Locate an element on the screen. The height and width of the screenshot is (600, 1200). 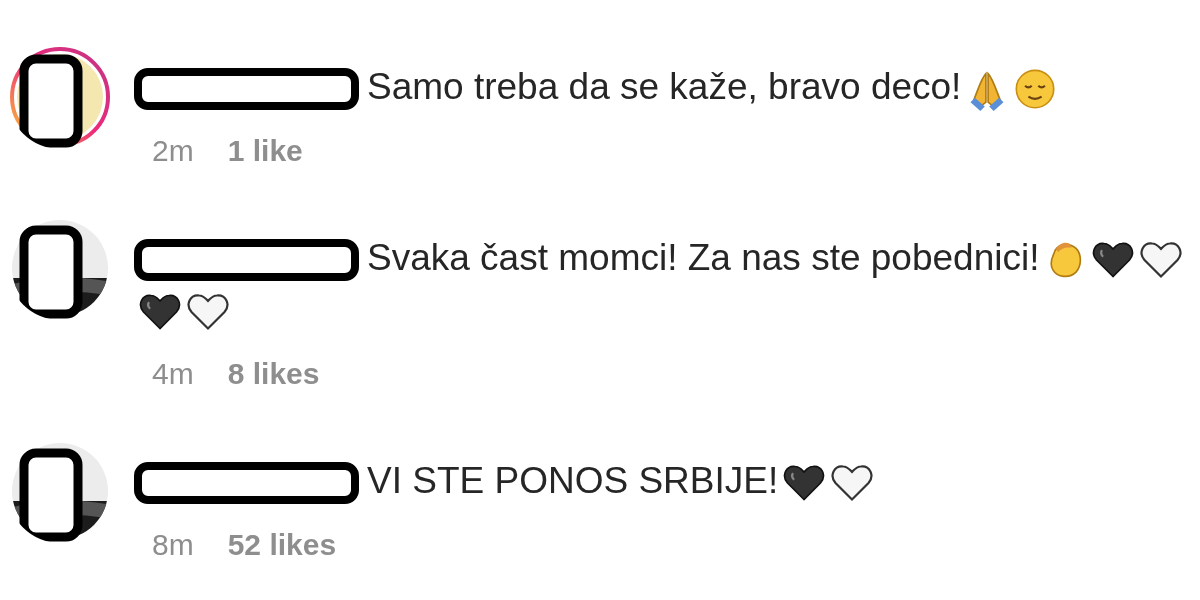
likes-count: 8 likes is located at coordinates (273, 374).